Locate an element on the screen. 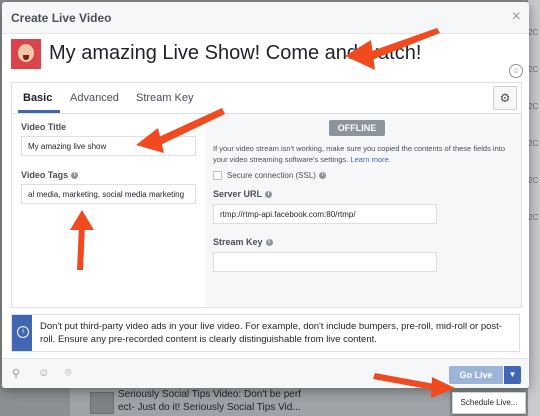 Image resolution: width=540 pixels, height=416 pixels. arrow-to-video-title-head is located at coordinates (150, 140).